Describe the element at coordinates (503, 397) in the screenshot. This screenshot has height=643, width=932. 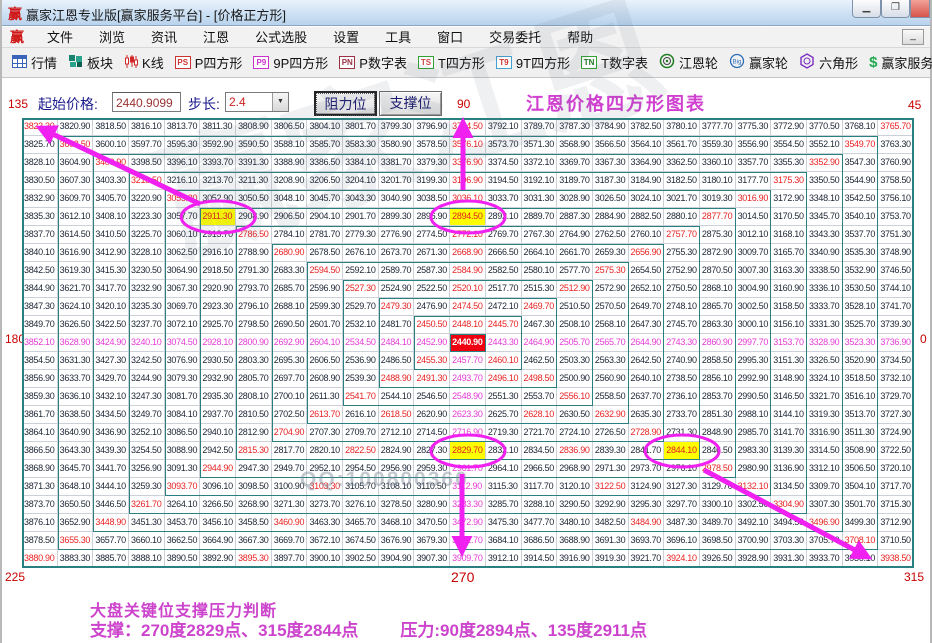
I see `grid-cell: 2551.30` at that location.